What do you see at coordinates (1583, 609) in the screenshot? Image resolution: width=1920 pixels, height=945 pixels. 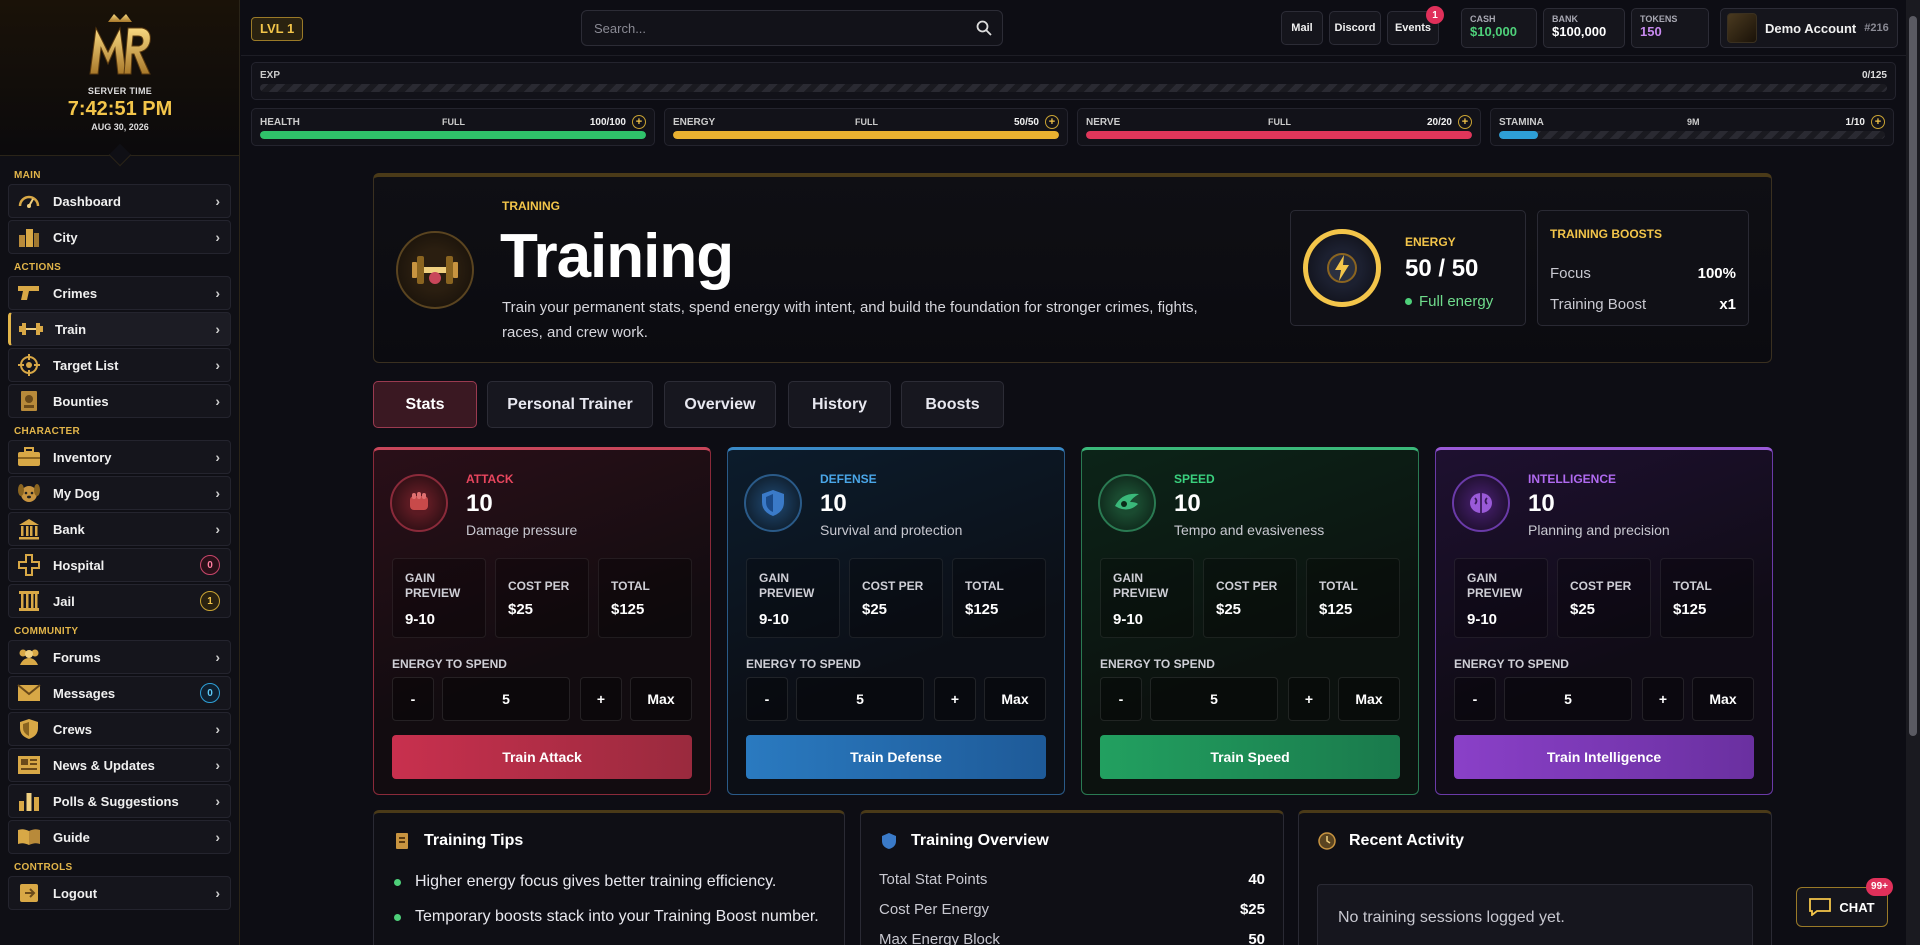 I see `cost-per-value: $25` at bounding box center [1583, 609].